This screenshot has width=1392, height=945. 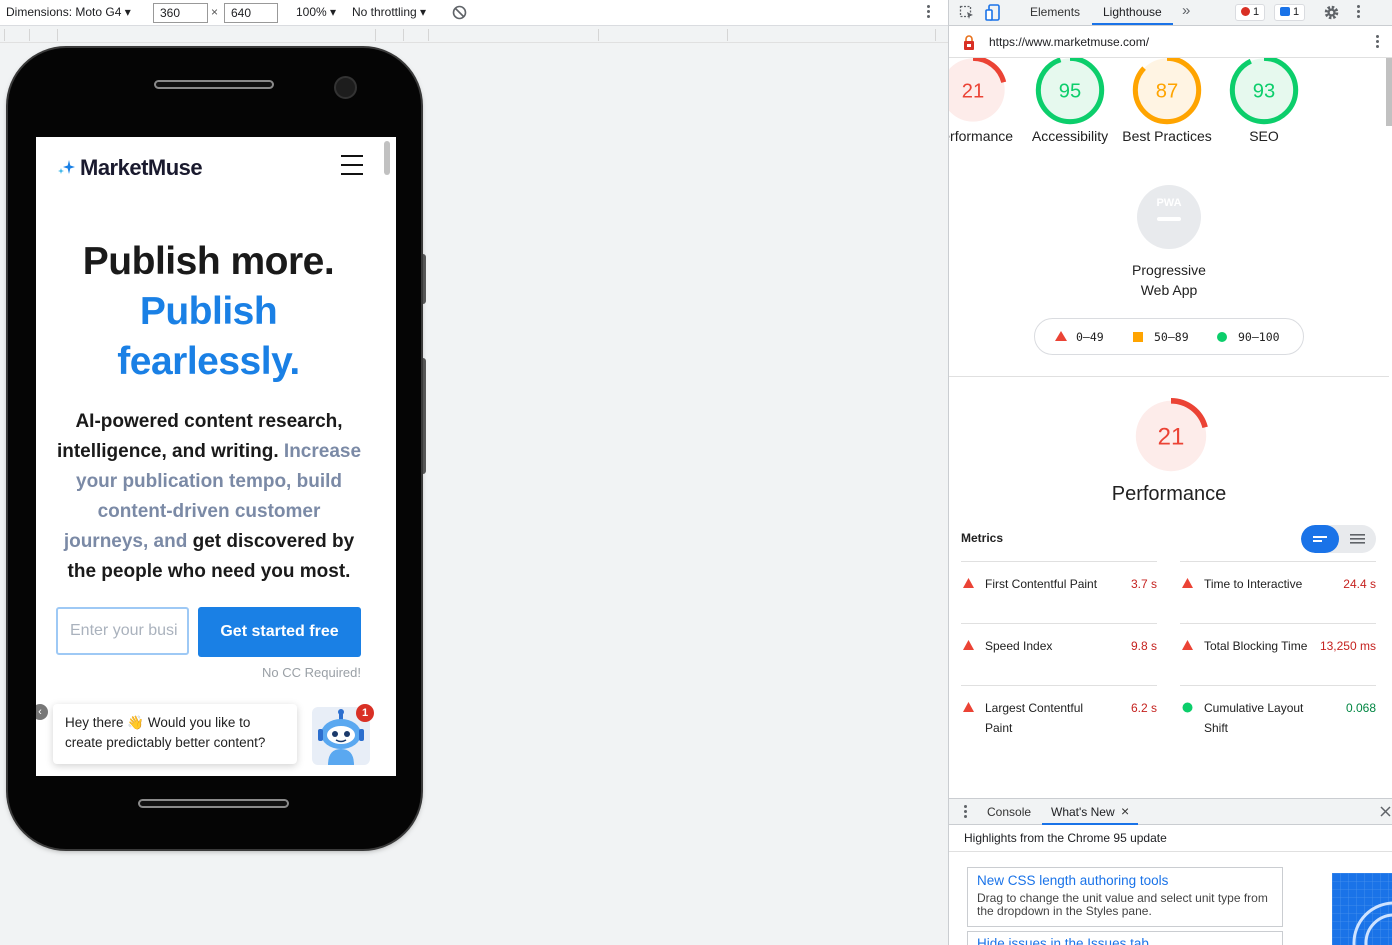 What do you see at coordinates (1331, 12) in the screenshot?
I see `gear-icon` at bounding box center [1331, 12].